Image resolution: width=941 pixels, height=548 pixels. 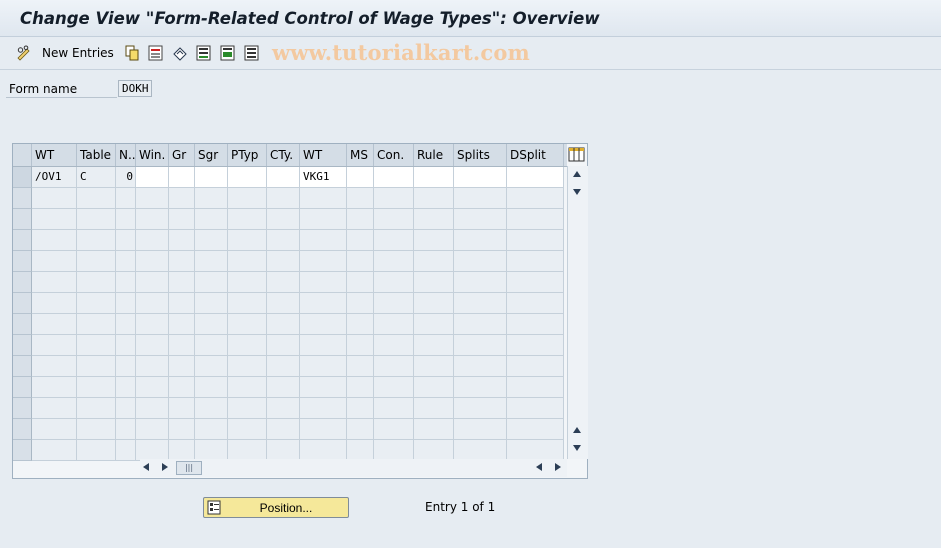 What do you see at coordinates (180, 53) in the screenshot?
I see `undo-button` at bounding box center [180, 53].